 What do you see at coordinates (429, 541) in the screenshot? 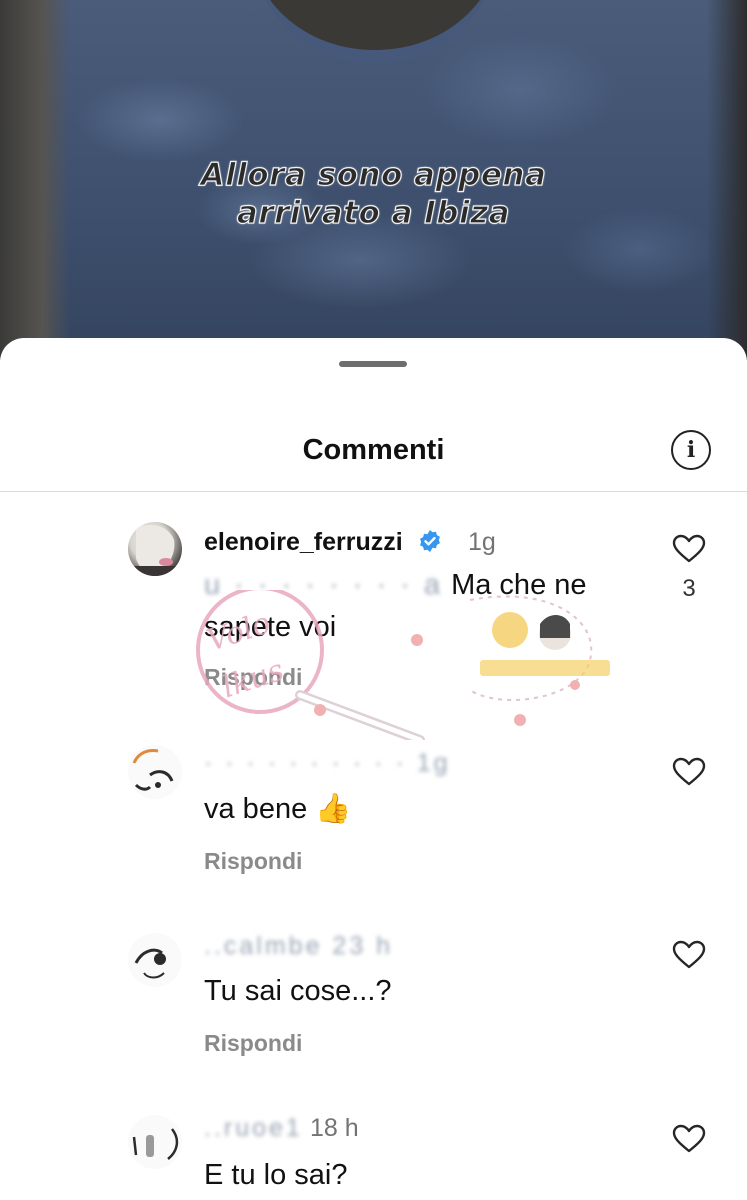
I see `verified-badge-icon` at bounding box center [429, 541].